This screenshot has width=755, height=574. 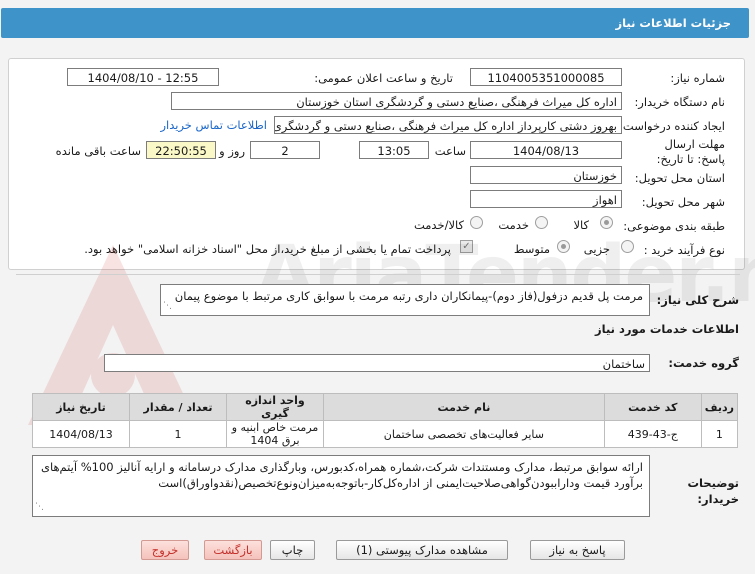 What do you see at coordinates (546, 77) in the screenshot?
I see `need-number-field: 1104005351000085` at bounding box center [546, 77].